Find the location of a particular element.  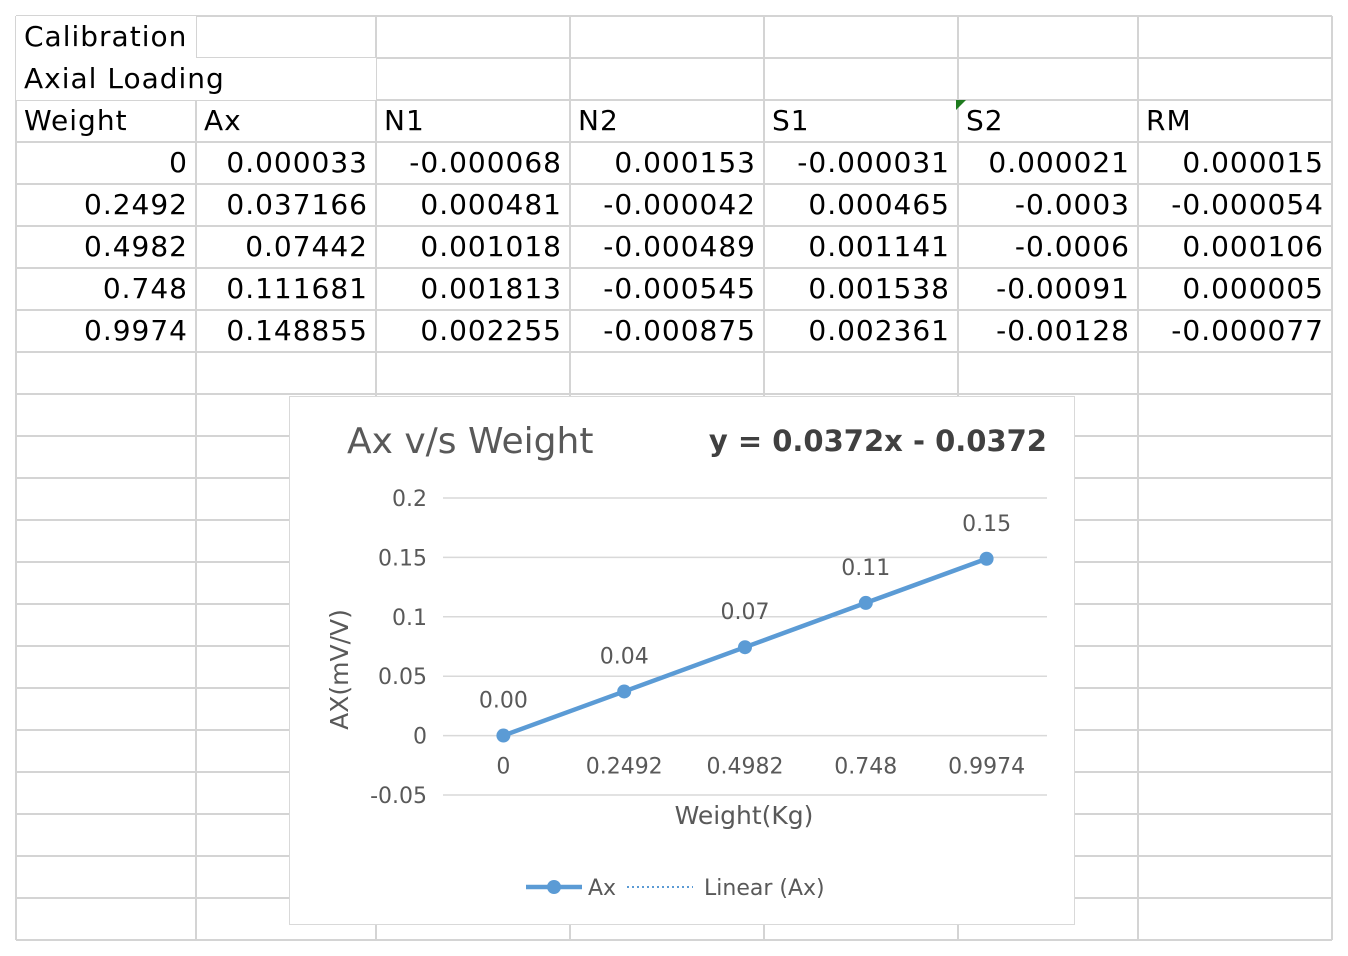

legend-label-ax: Ax is located at coordinates (602, 888).